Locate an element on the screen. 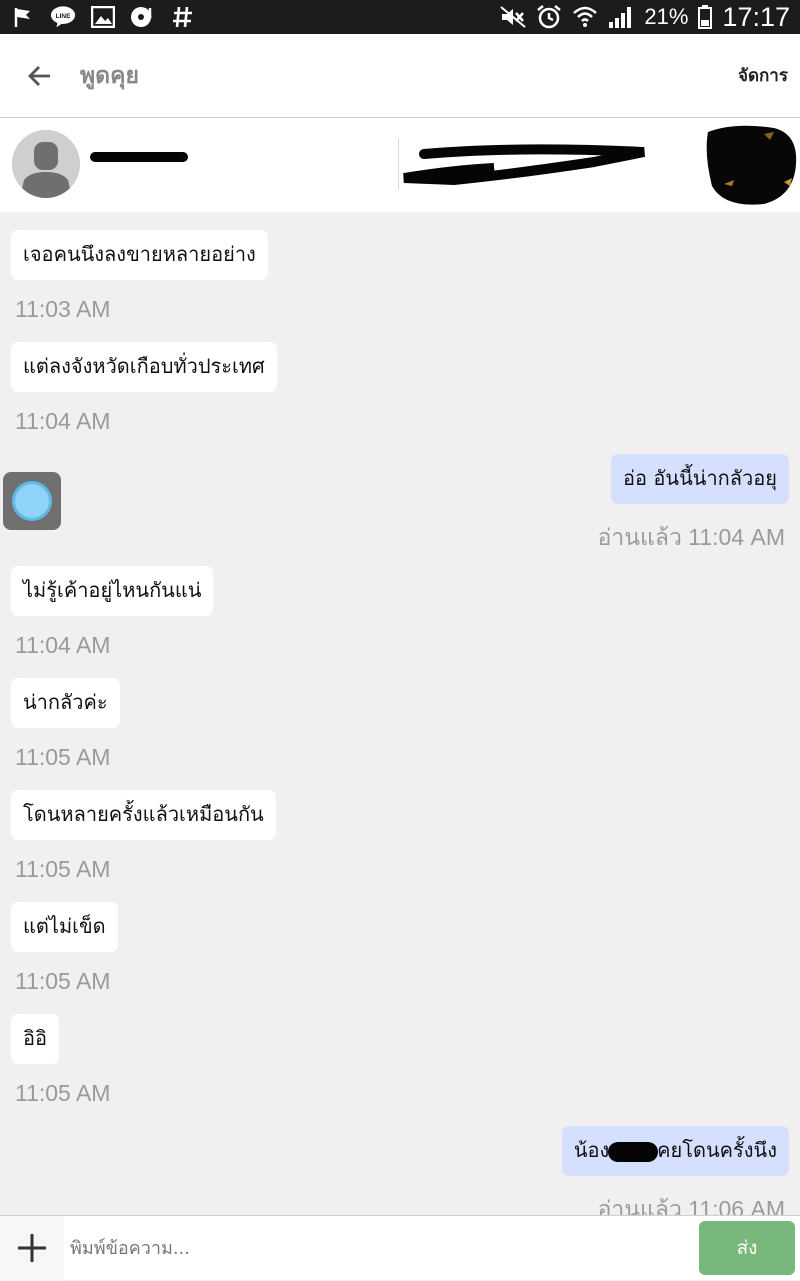 The height and width of the screenshot is (1281, 800). battery-icon is located at coordinates (705, 17).